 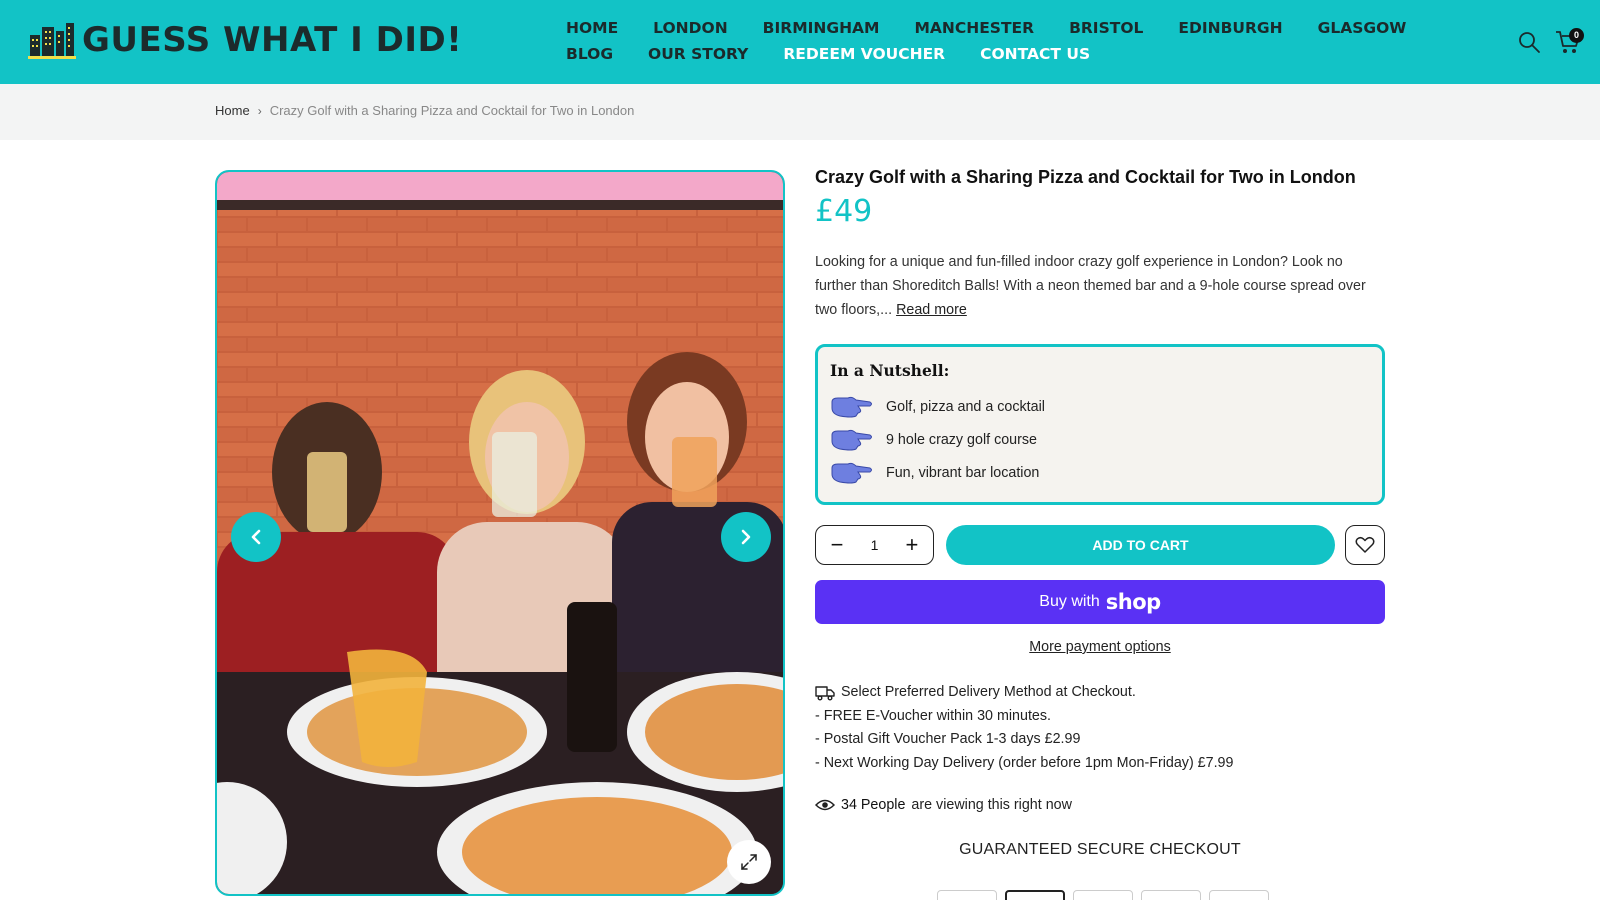 What do you see at coordinates (963, 472) in the screenshot?
I see `nutshell-item-text: Fun, vibrant bar location` at bounding box center [963, 472].